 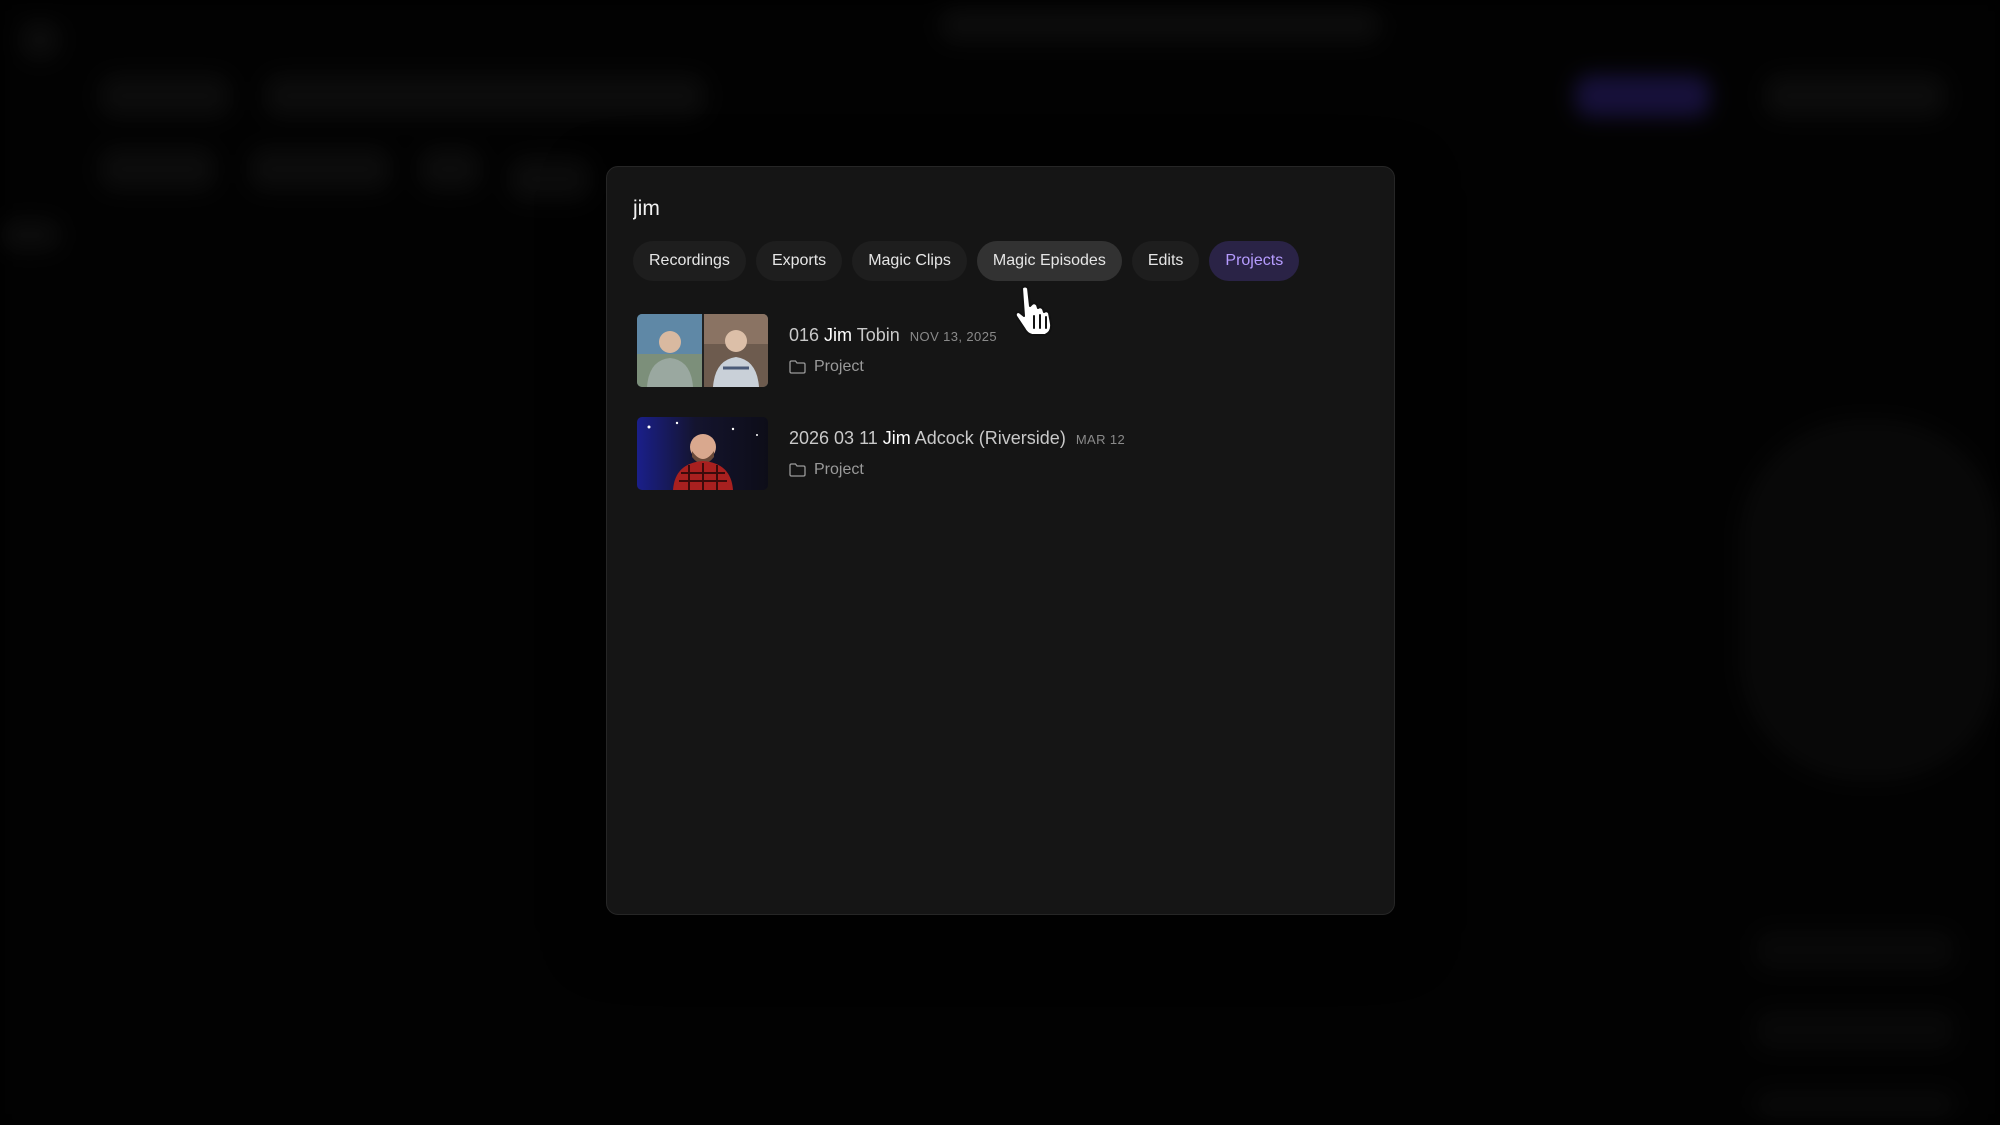 I want to click on result-title: 016 Jim Tobin, so click(x=844, y=334).